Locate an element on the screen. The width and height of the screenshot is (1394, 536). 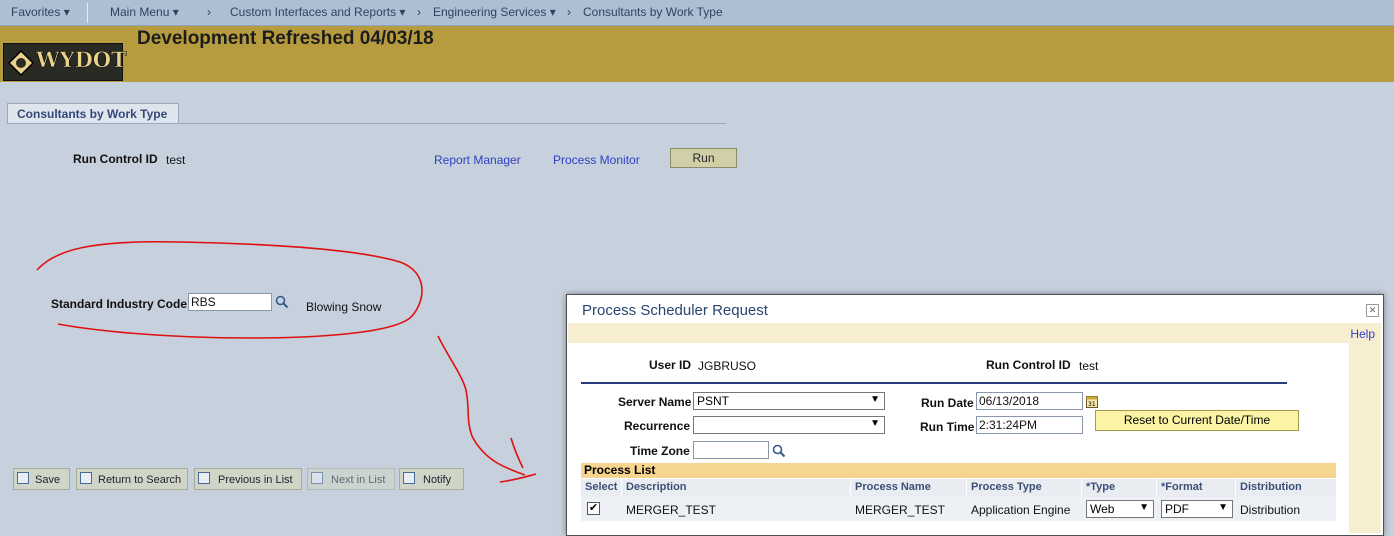
notify-button: Notify is located at coordinates (431, 479).